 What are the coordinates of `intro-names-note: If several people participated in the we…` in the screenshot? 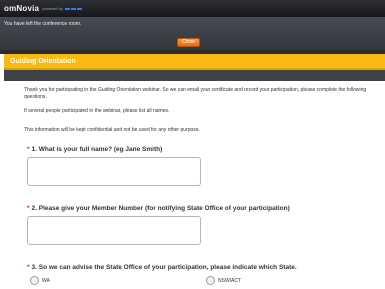 It's located at (97, 111).